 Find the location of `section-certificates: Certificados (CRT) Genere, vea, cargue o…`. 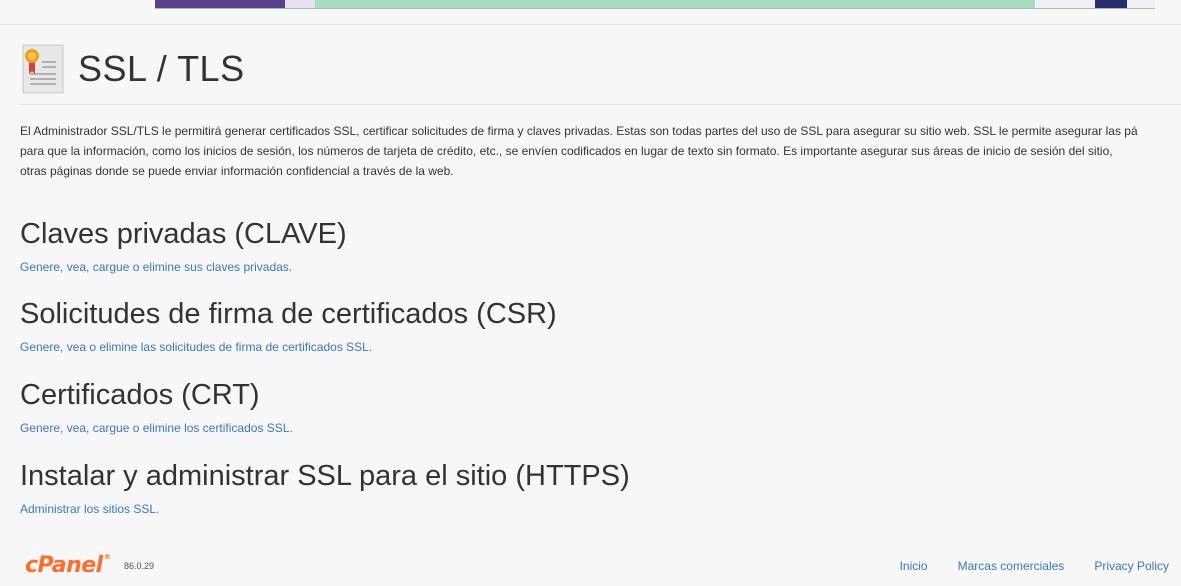

section-certificates: Certificados (CRT) Genere, vea, cargue o… is located at coordinates (156, 407).